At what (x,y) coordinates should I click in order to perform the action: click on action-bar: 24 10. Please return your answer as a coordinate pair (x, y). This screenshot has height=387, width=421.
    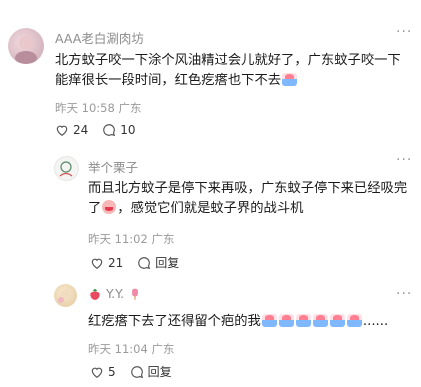
    Looking at the image, I should click on (95, 130).